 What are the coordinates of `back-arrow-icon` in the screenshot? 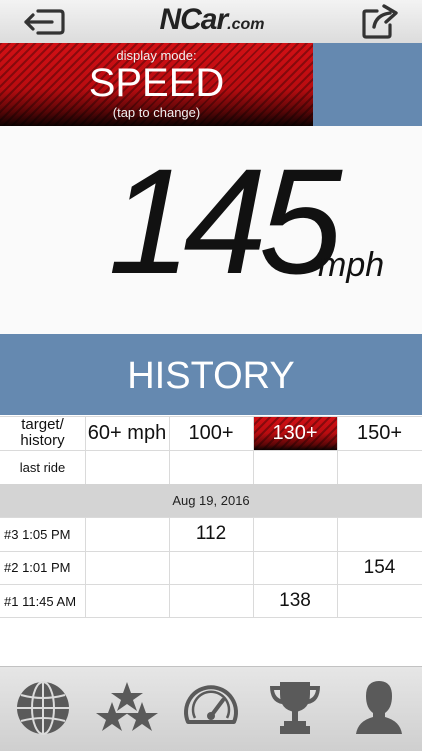 It's located at (44, 22).